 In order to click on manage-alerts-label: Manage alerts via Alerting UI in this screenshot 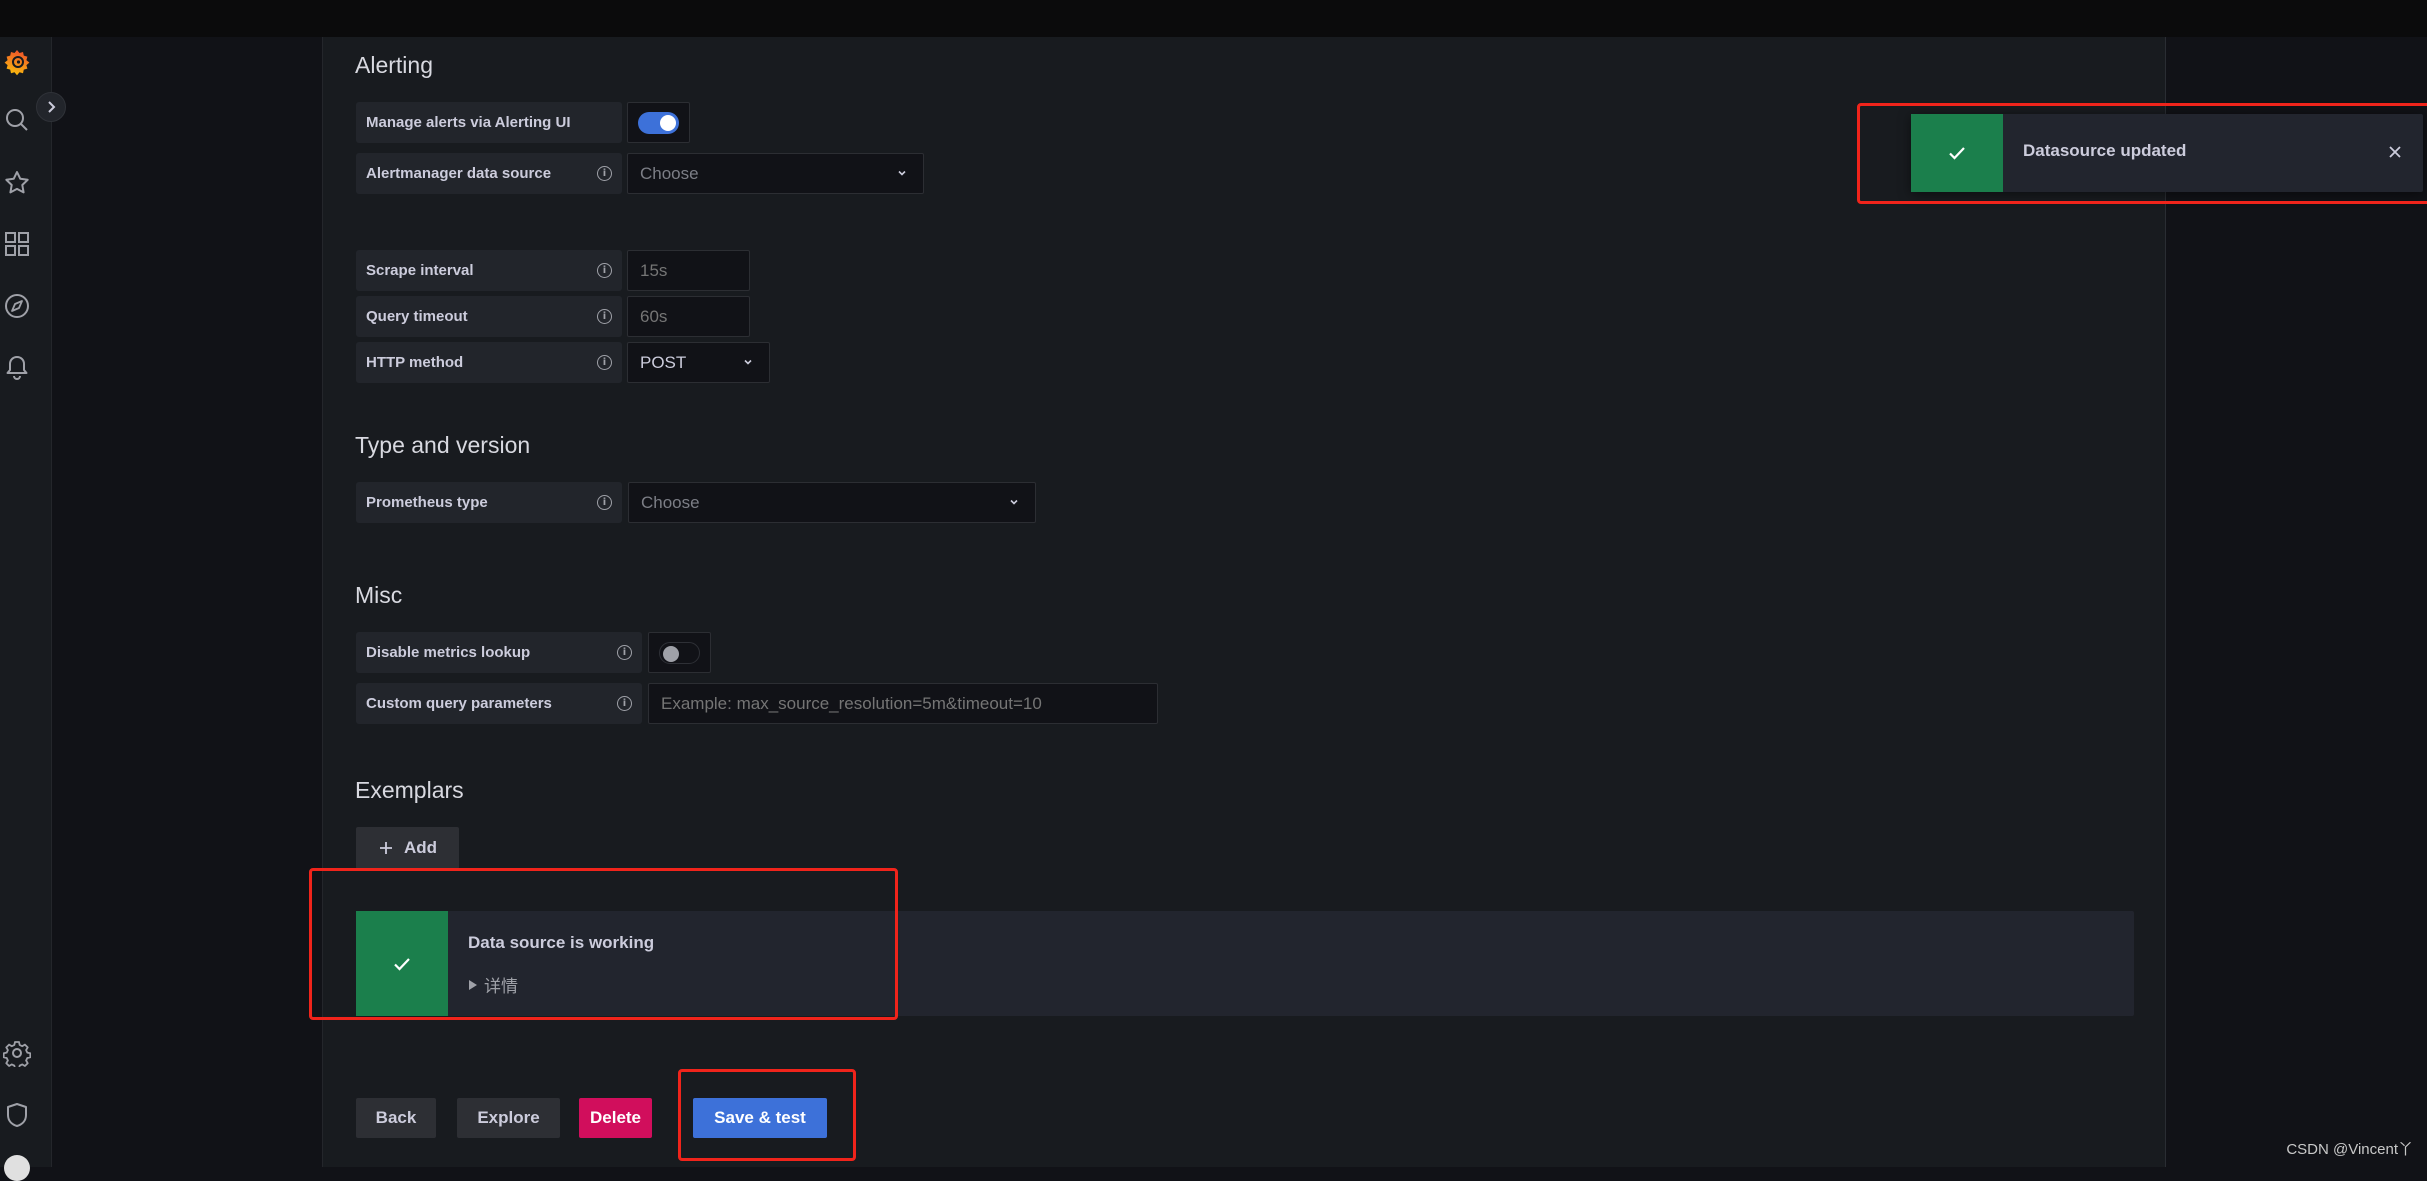, I will do `click(489, 122)`.